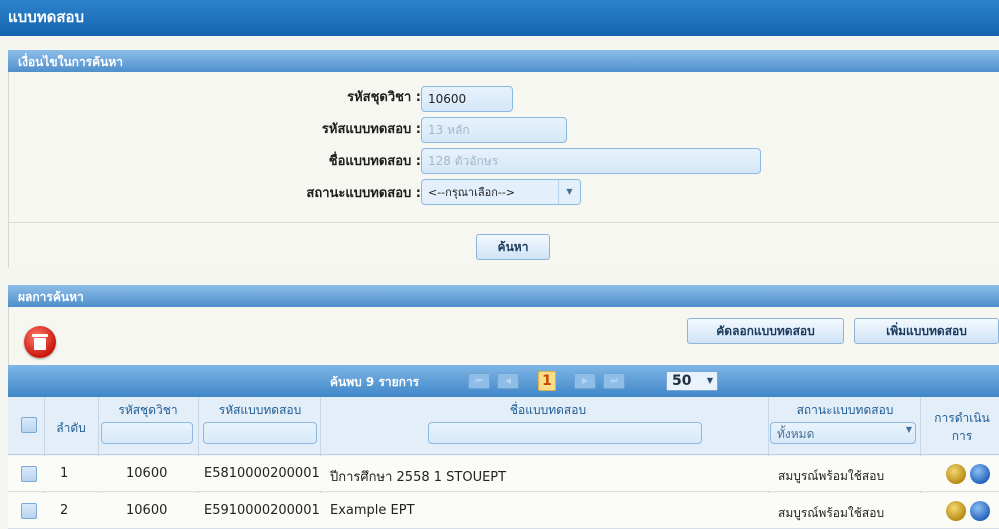 Image resolution: width=999 pixels, height=529 pixels. Describe the element at coordinates (147, 433) in the screenshot. I see `course-code-filter` at that location.